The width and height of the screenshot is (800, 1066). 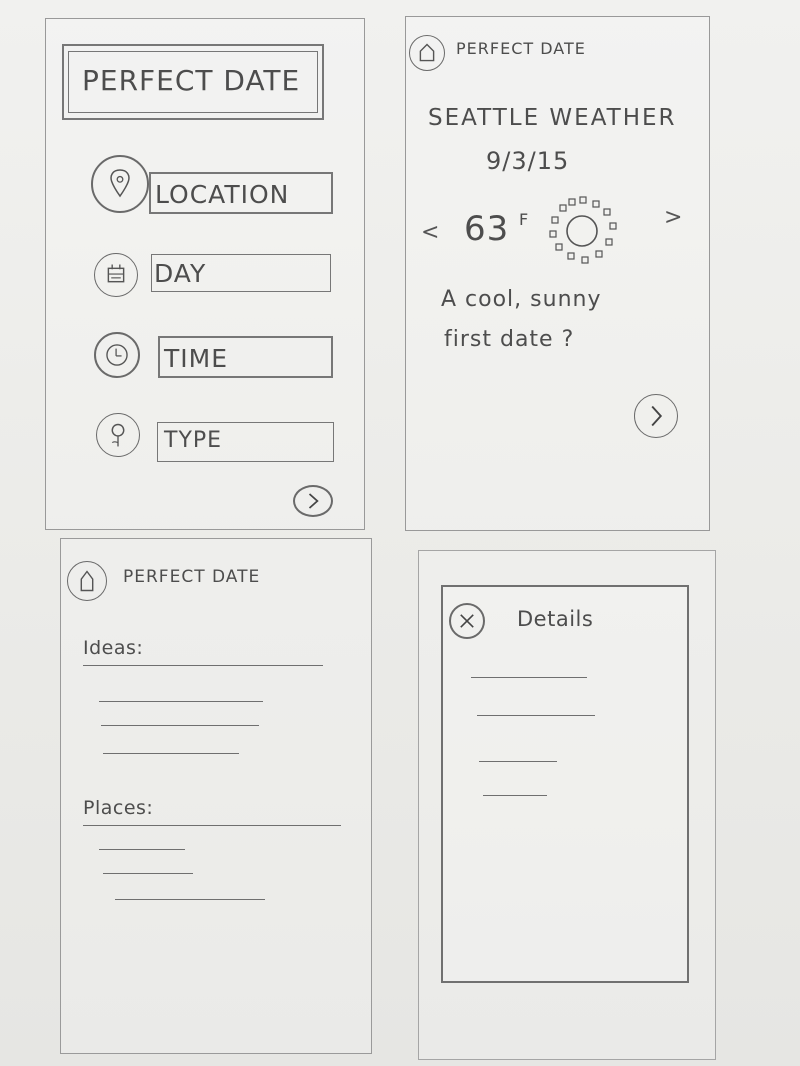 What do you see at coordinates (196, 358) in the screenshot?
I see `time-field-label: TIME` at bounding box center [196, 358].